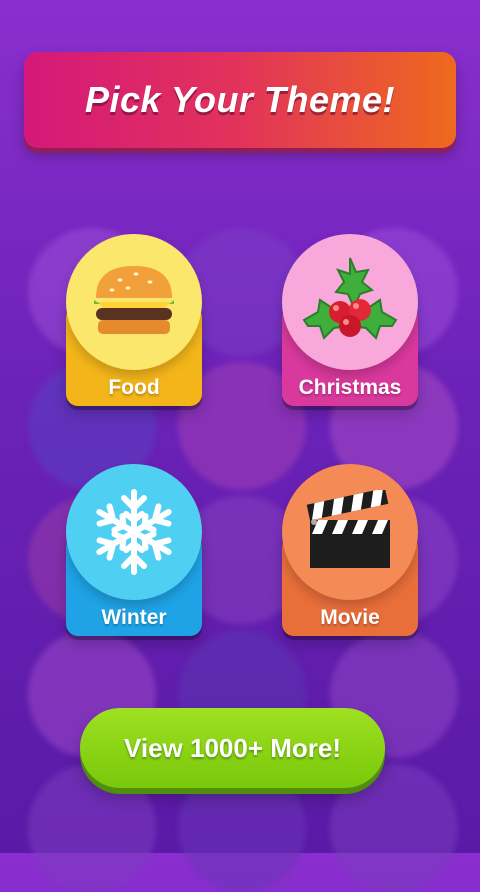  What do you see at coordinates (350, 387) in the screenshot?
I see `tile-label: Christmas` at bounding box center [350, 387].